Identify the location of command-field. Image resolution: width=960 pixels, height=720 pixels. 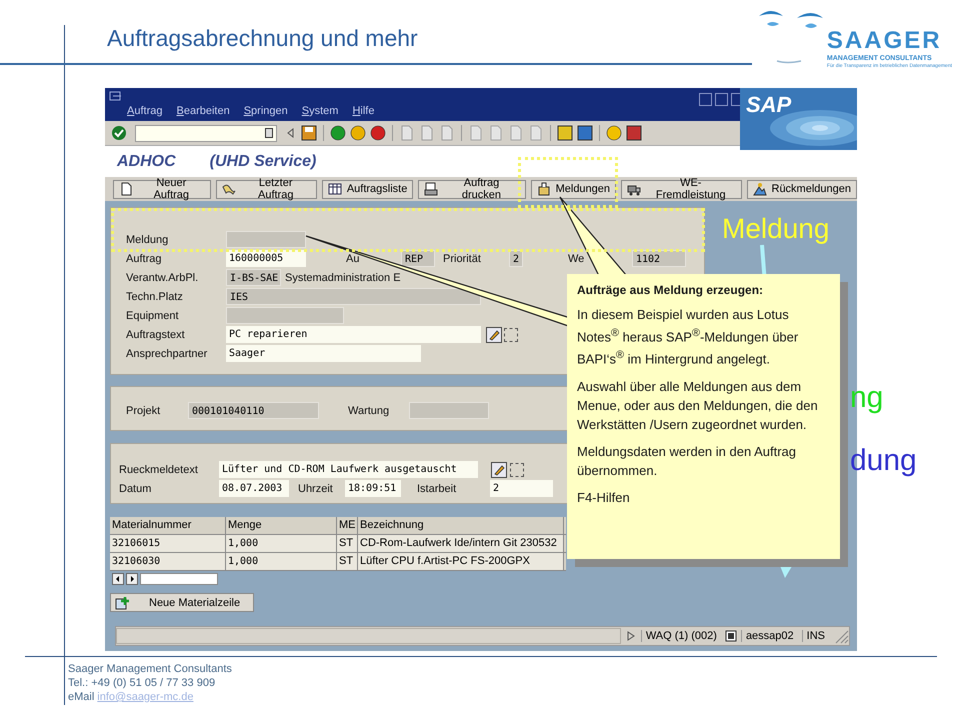
(206, 133).